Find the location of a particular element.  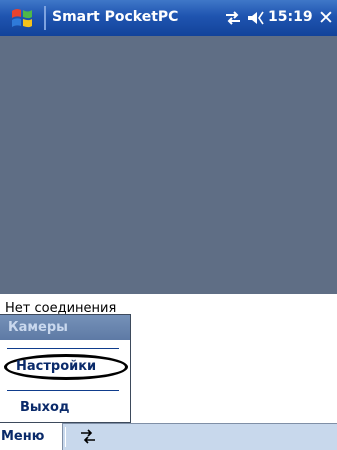

connectivity-arrows-icon is located at coordinates (88, 438).